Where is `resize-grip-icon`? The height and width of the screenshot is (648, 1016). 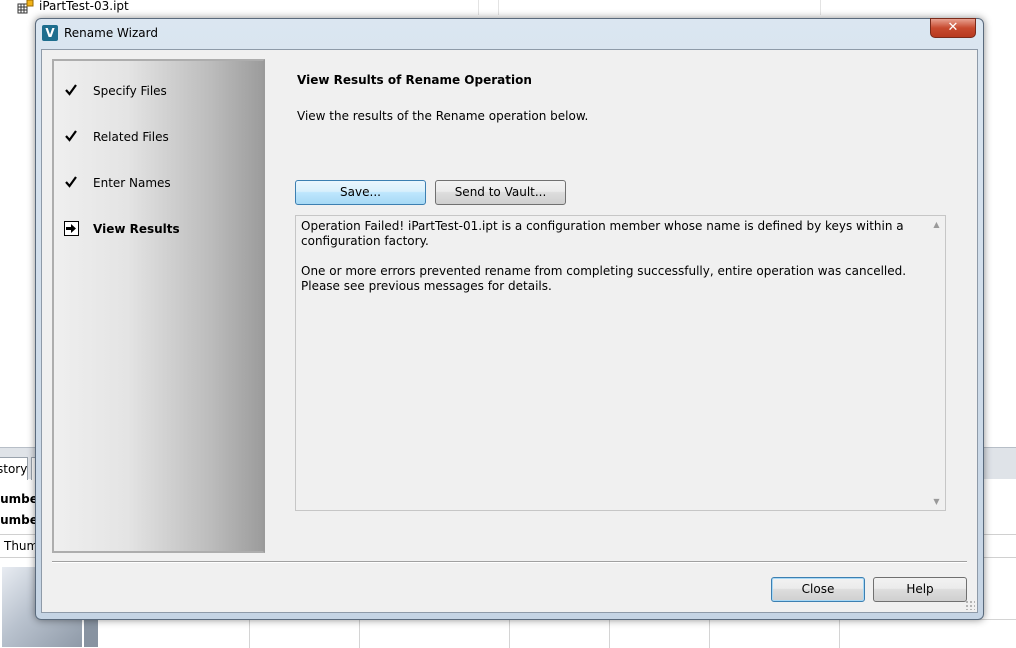 resize-grip-icon is located at coordinates (970, 605).